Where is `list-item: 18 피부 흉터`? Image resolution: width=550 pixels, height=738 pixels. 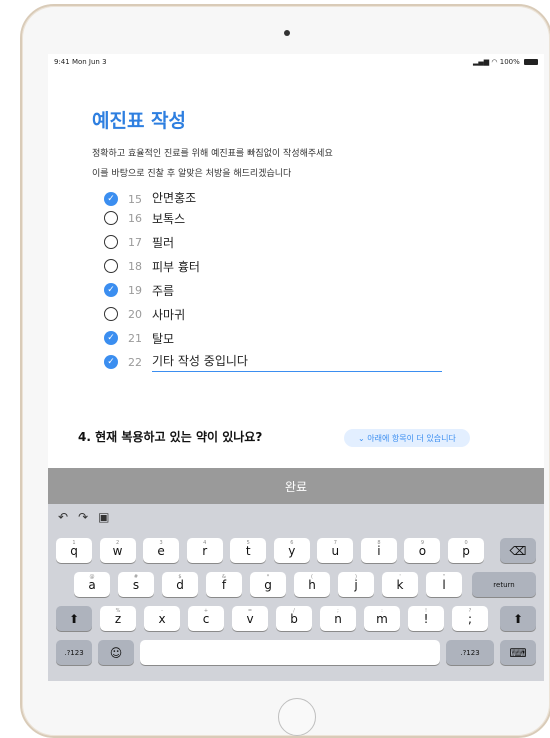 list-item: 18 피부 흉터 is located at coordinates (304, 266).